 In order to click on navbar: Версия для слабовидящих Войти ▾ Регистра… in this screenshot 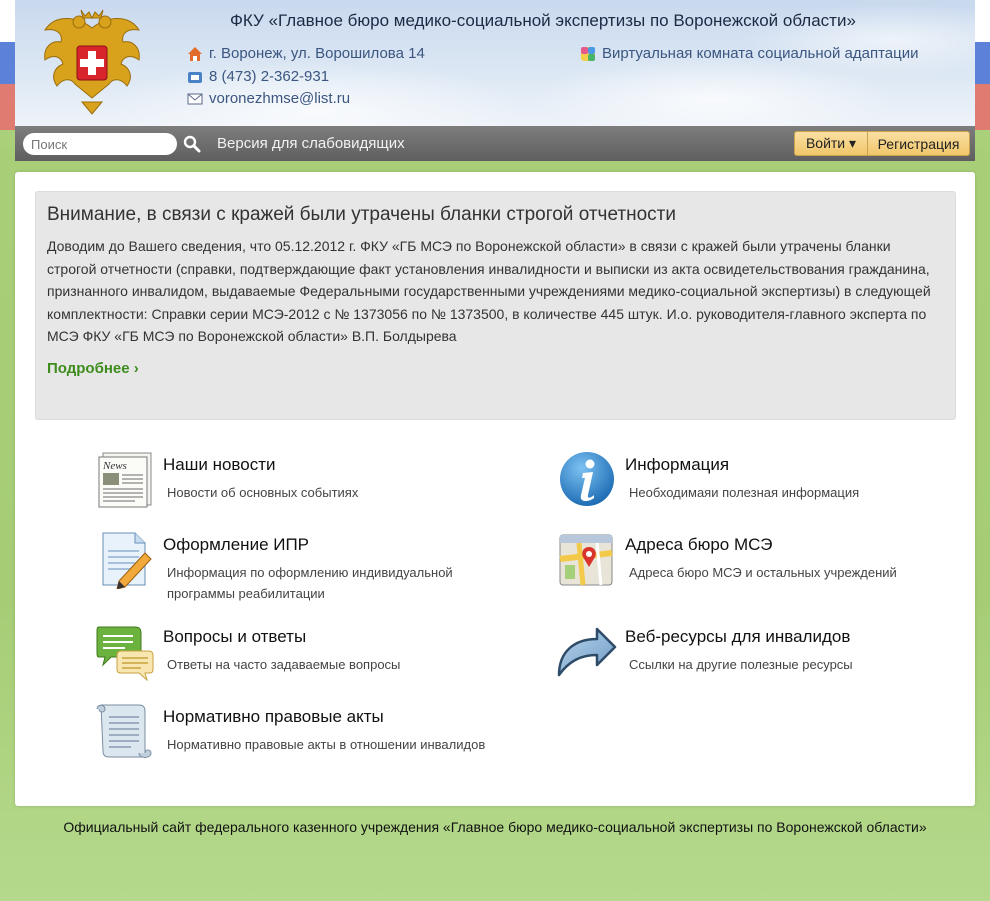, I will do `click(495, 143)`.